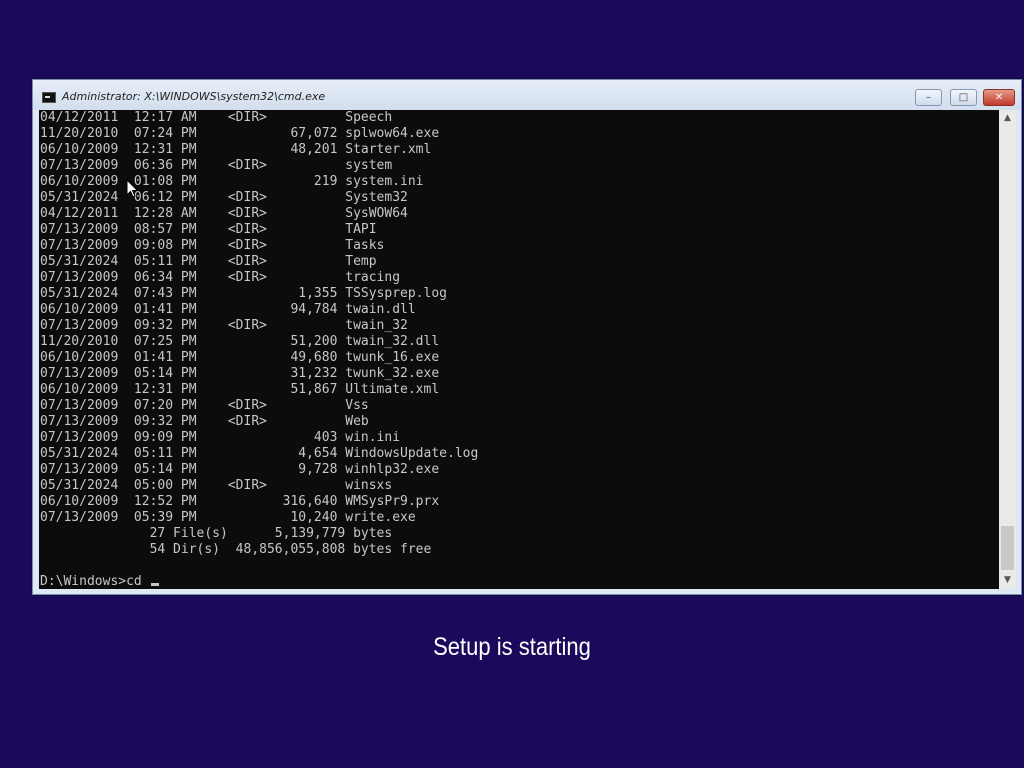 The width and height of the screenshot is (1024, 768). What do you see at coordinates (228, 517) in the screenshot?
I see `console-line: 07/13/2009 05:39 PM 10,240 write.exe` at bounding box center [228, 517].